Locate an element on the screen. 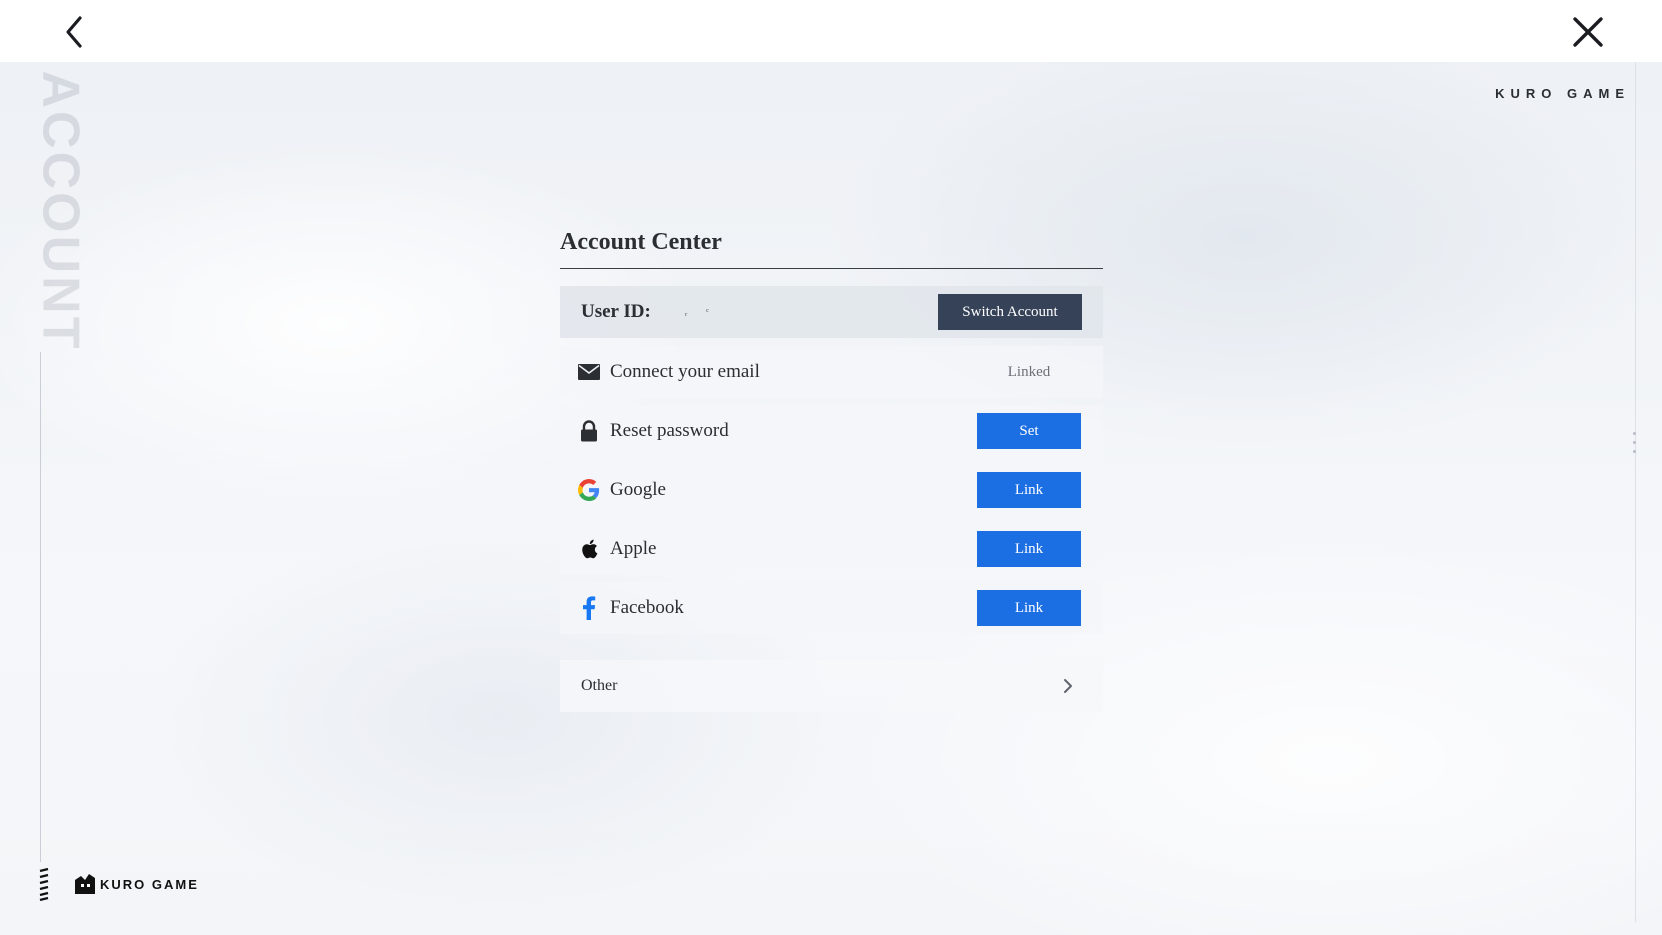 This screenshot has width=1662, height=935. close-icon is located at coordinates (1588, 32).